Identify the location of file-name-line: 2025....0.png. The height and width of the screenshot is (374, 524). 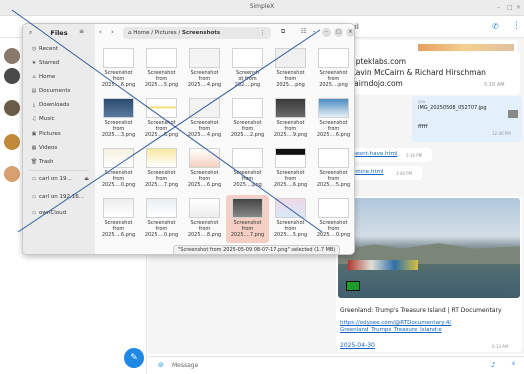
(161, 235).